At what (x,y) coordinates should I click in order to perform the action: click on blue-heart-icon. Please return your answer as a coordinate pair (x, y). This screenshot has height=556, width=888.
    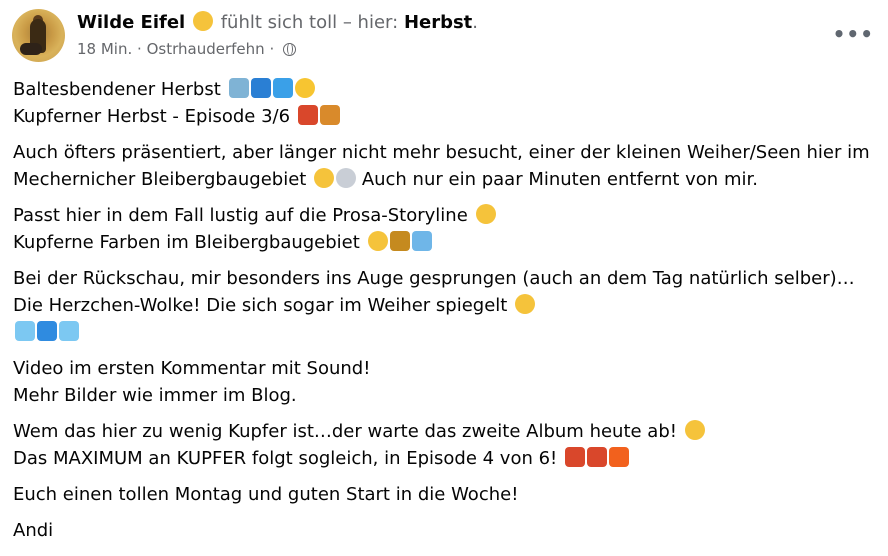
    Looking at the image, I should click on (47, 331).